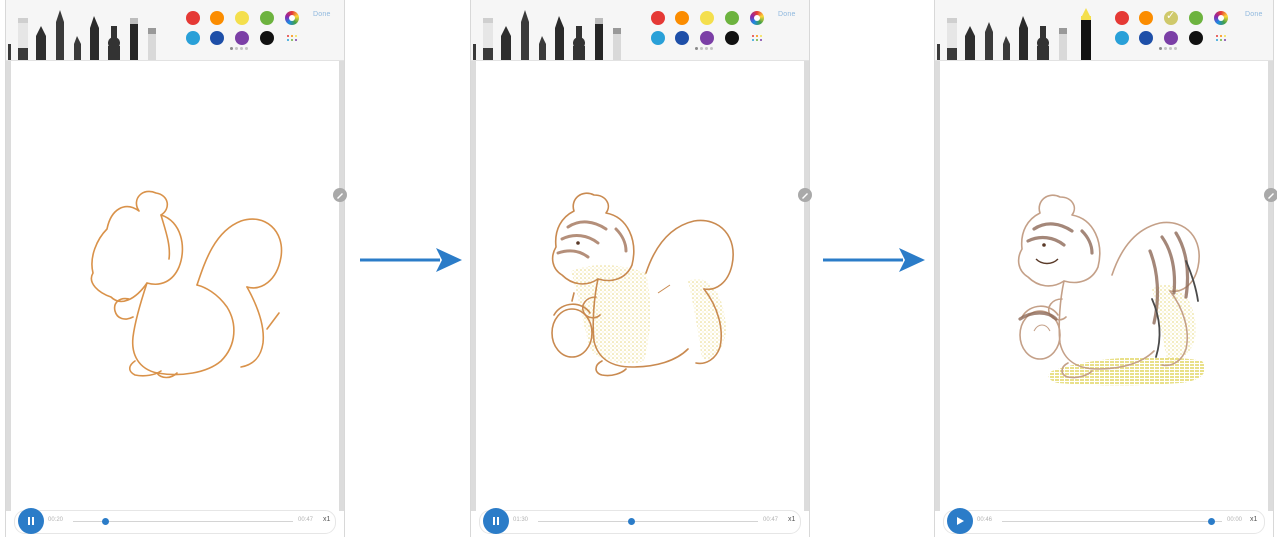 This screenshot has width=1277, height=537. What do you see at coordinates (175, 521) in the screenshot?
I see `playback-bar: 00:20 00:47 x1` at bounding box center [175, 521].